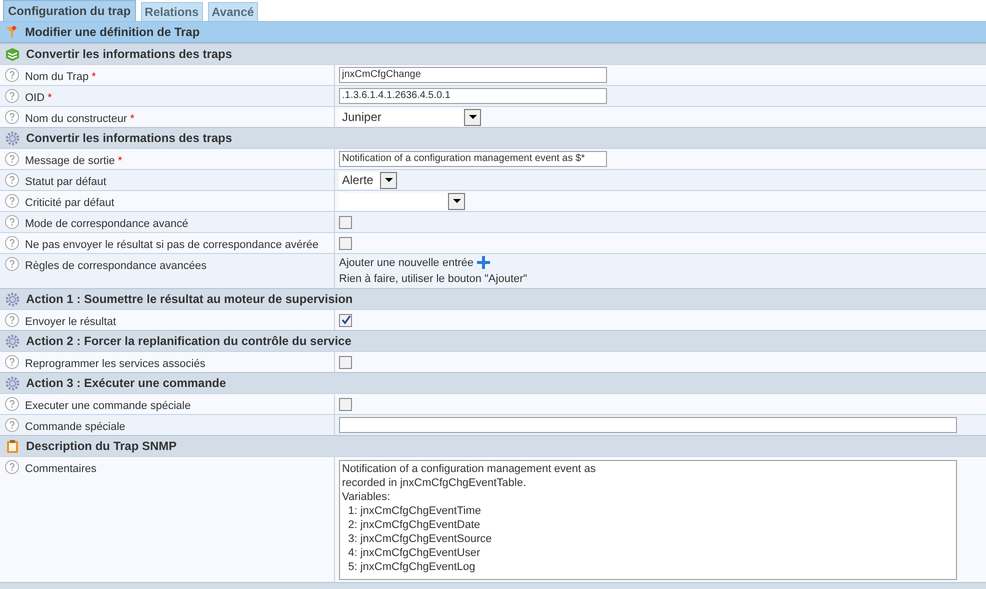 The image size is (986, 589). Describe the element at coordinates (483, 263) in the screenshot. I see `add-icon` at that location.